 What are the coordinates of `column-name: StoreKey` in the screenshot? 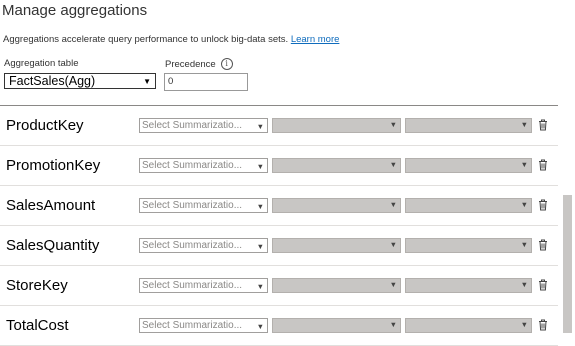 It's located at (37, 285).